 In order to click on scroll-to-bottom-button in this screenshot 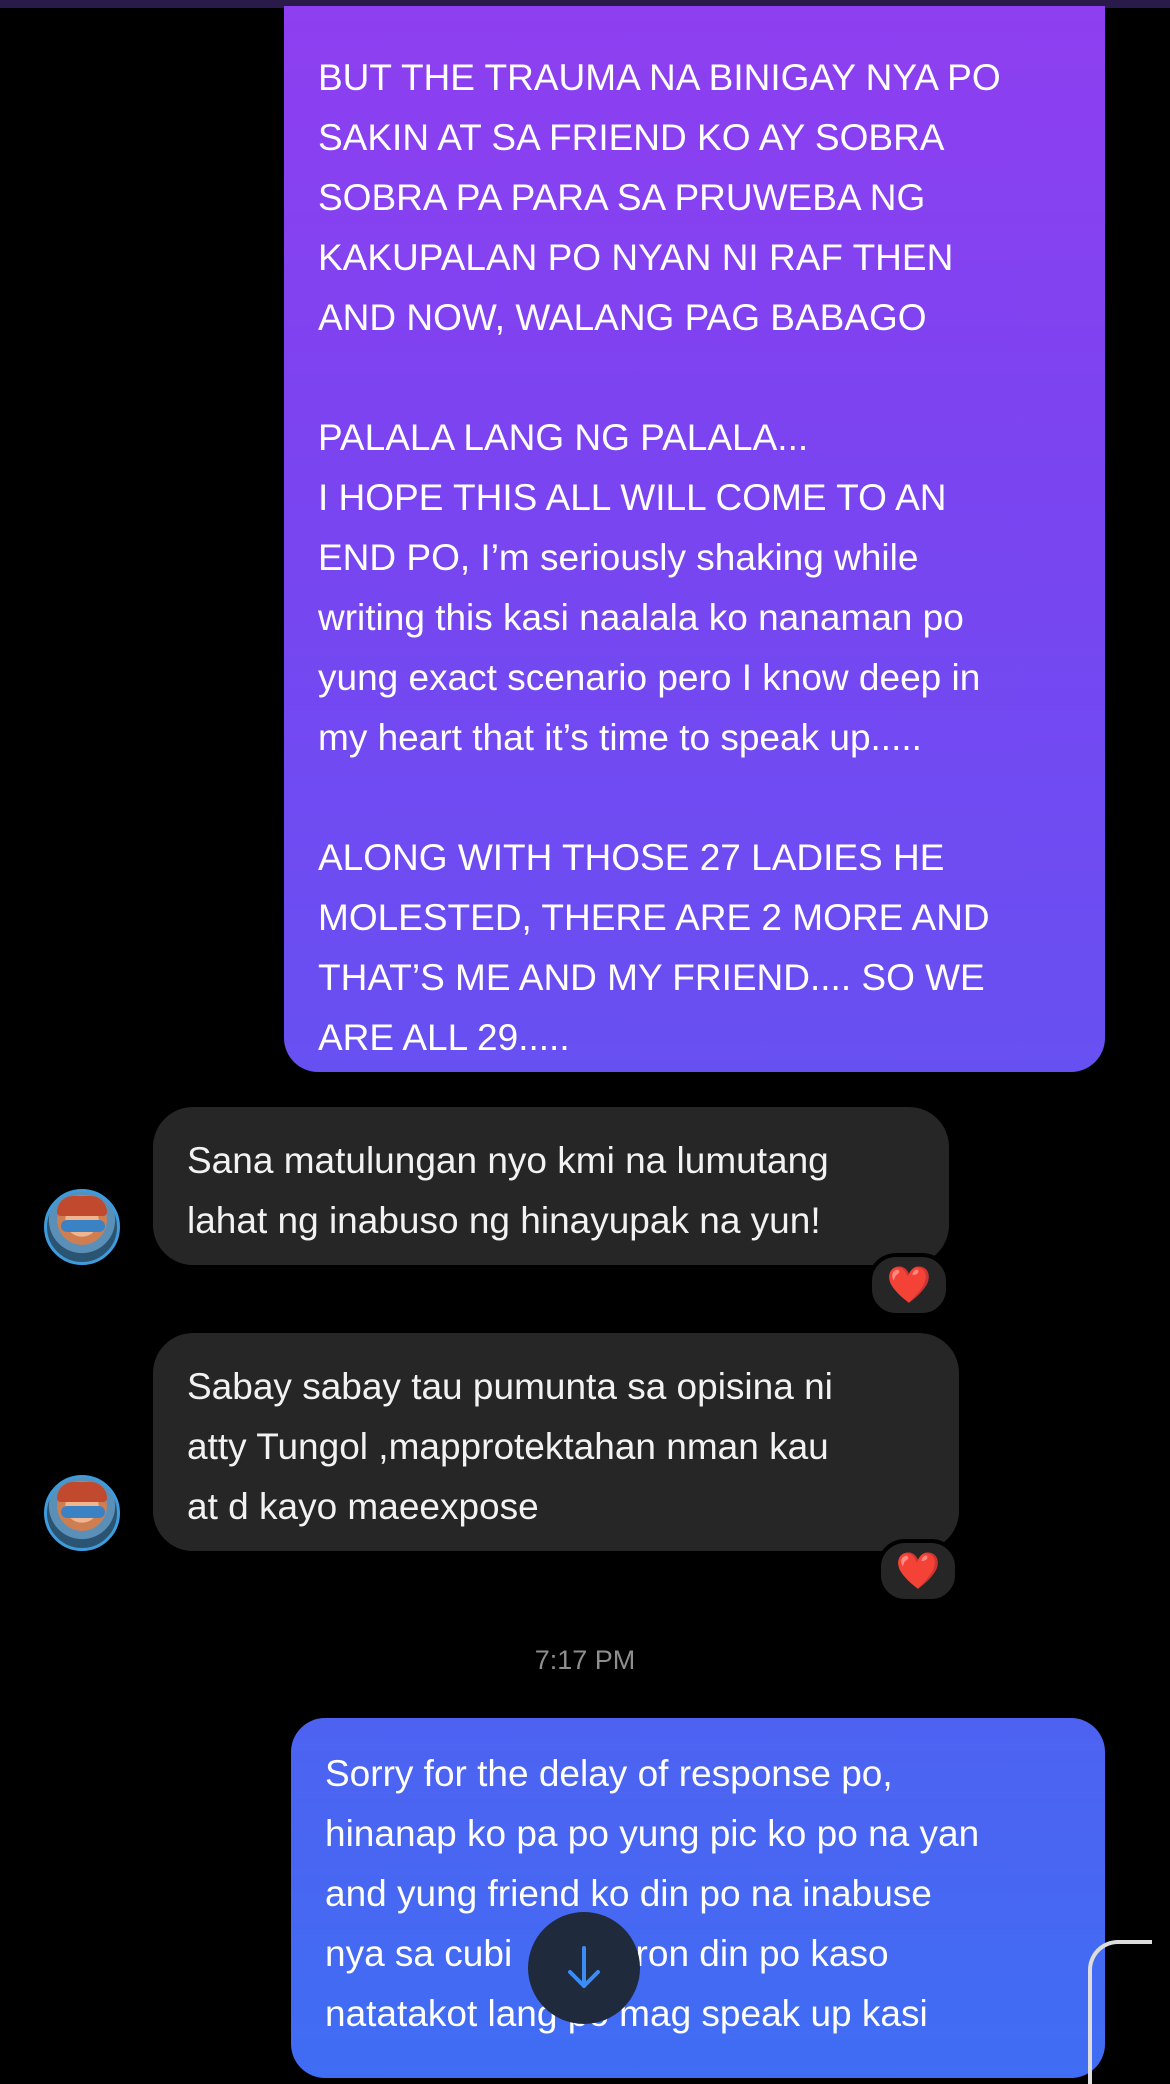, I will do `click(584, 1968)`.